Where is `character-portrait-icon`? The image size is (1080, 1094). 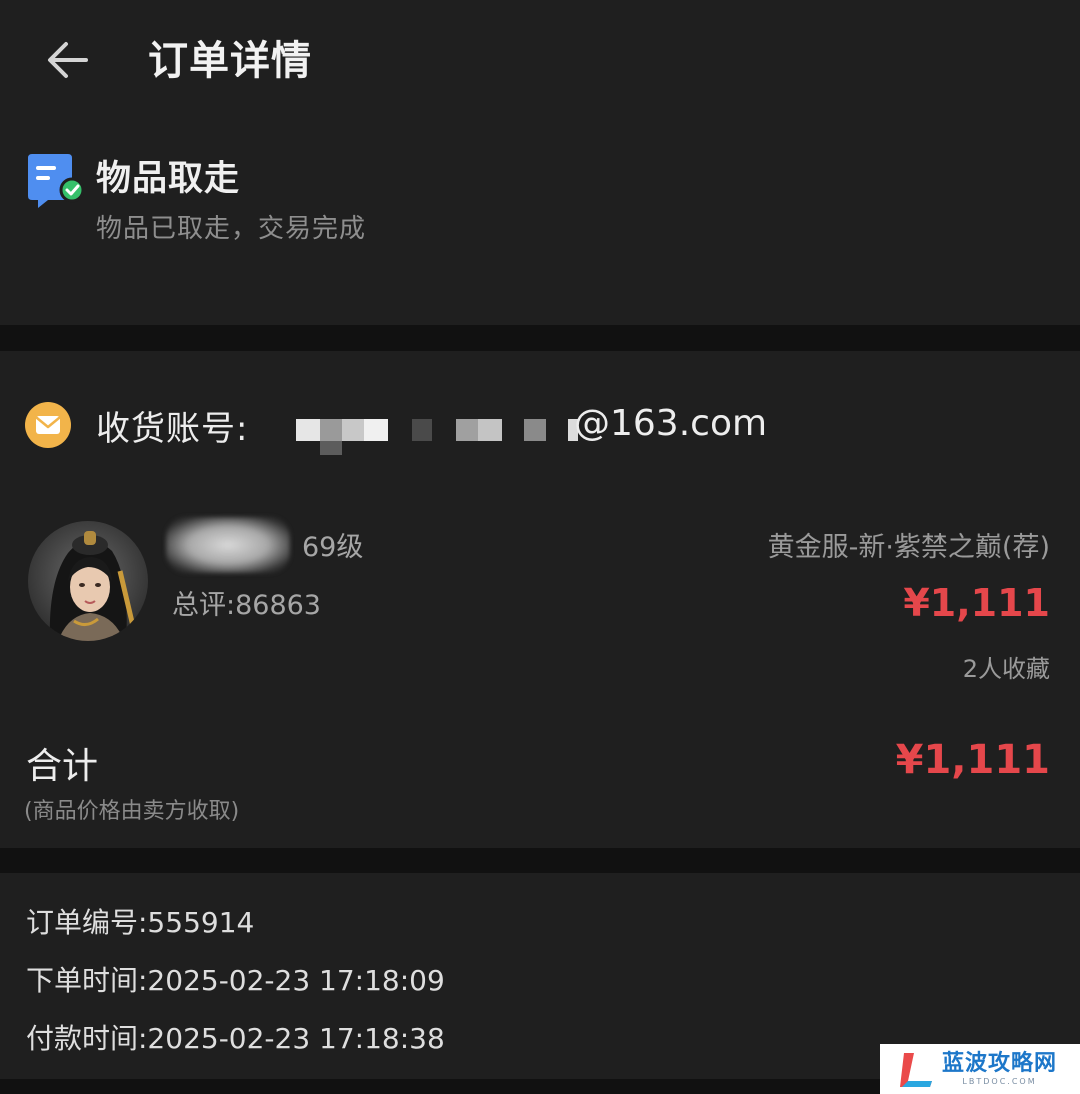
character-portrait-icon is located at coordinates (88, 581).